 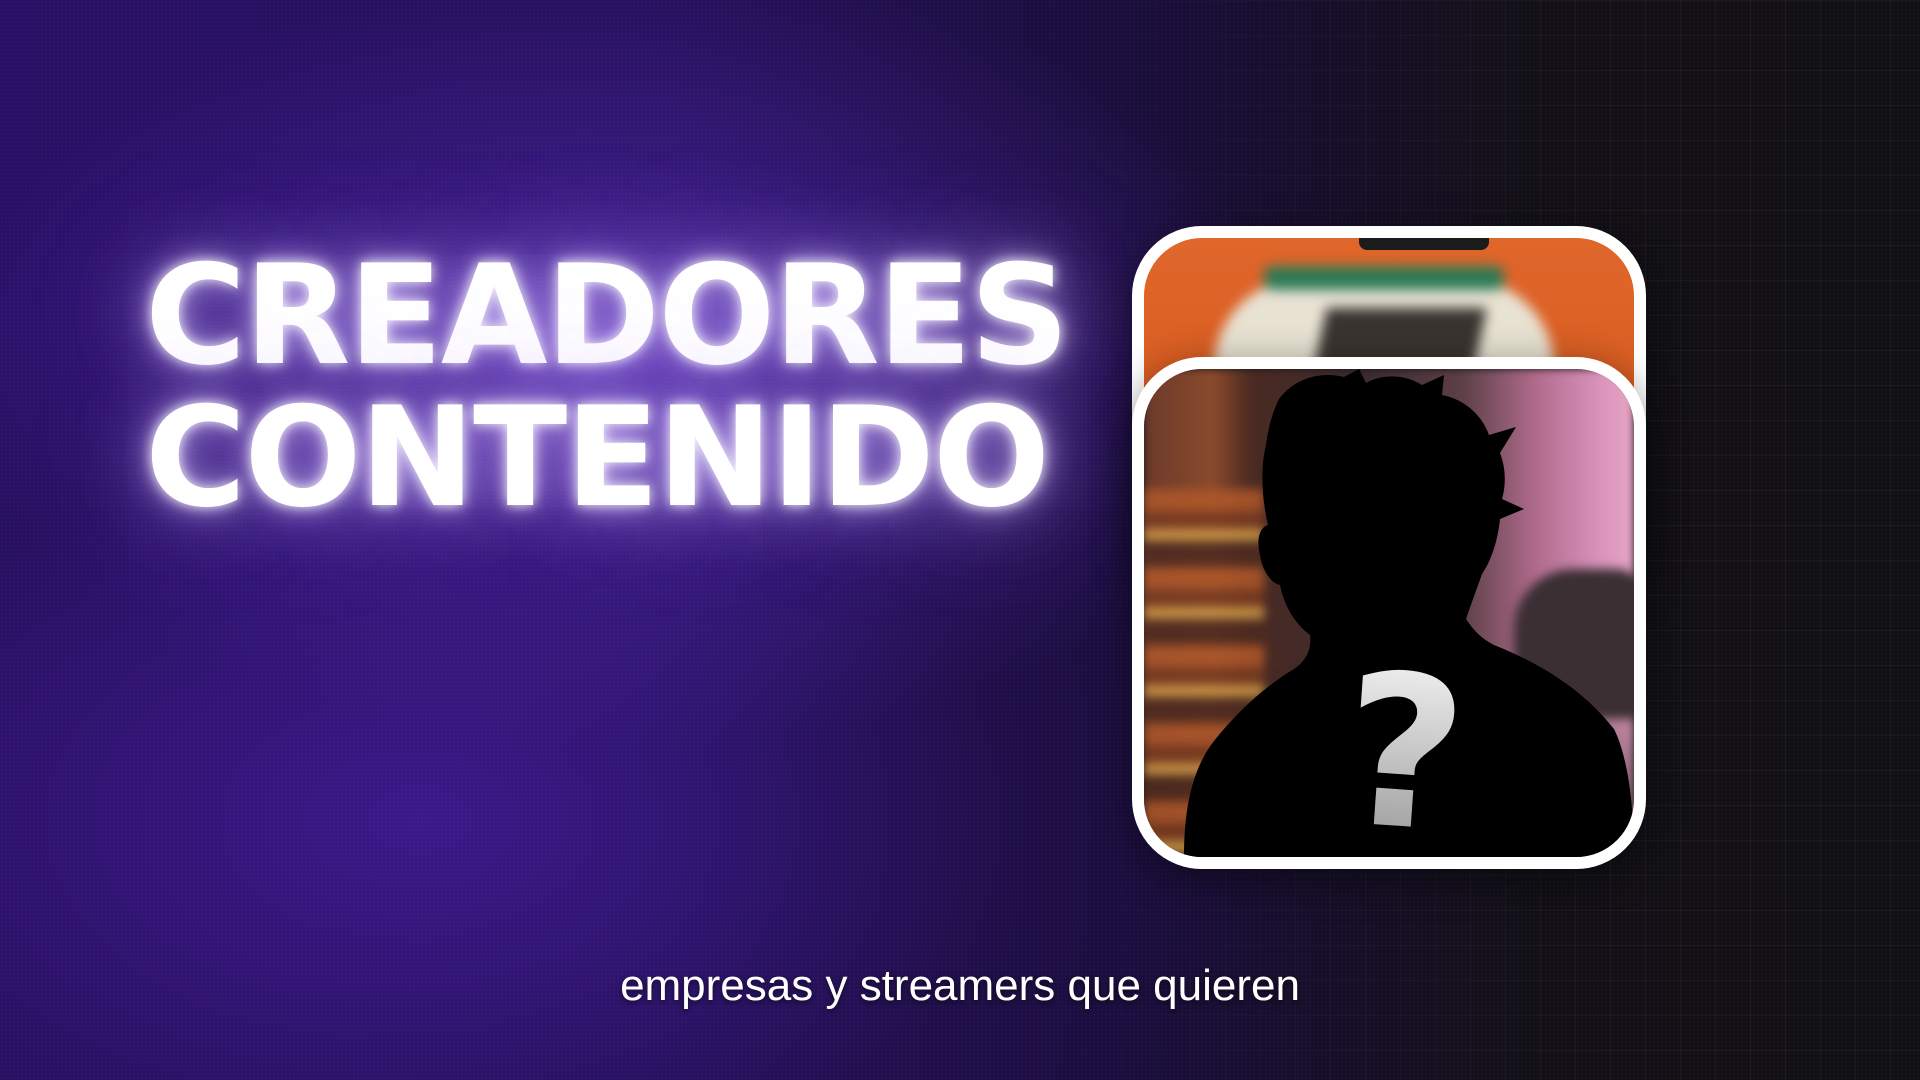 I want to click on question-mark: ?, so click(x=1403, y=742).